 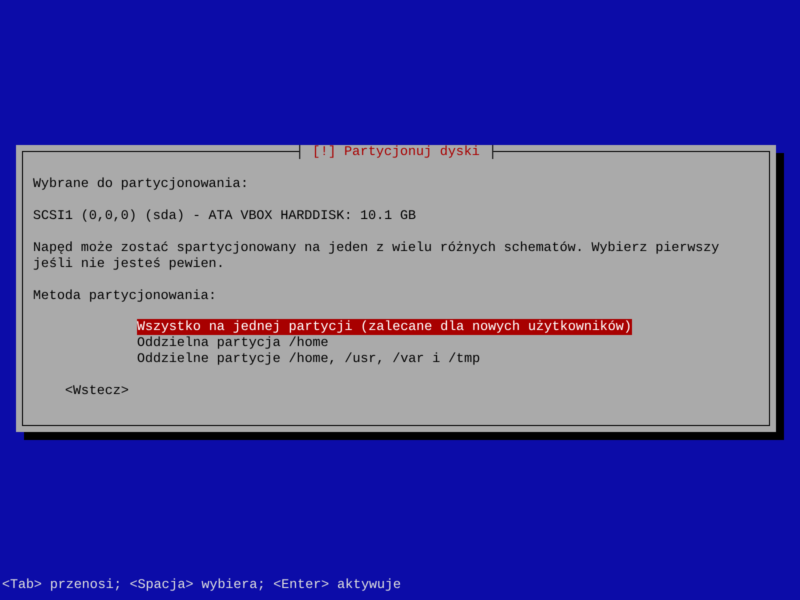 What do you see at coordinates (376, 256) in the screenshot?
I see `dialog-text: Napęd może zostać spartycjonowany na jeden z wielu różnych schematów. Wybierz pierwszy jeśli nie jesteś pewien.` at bounding box center [376, 256].